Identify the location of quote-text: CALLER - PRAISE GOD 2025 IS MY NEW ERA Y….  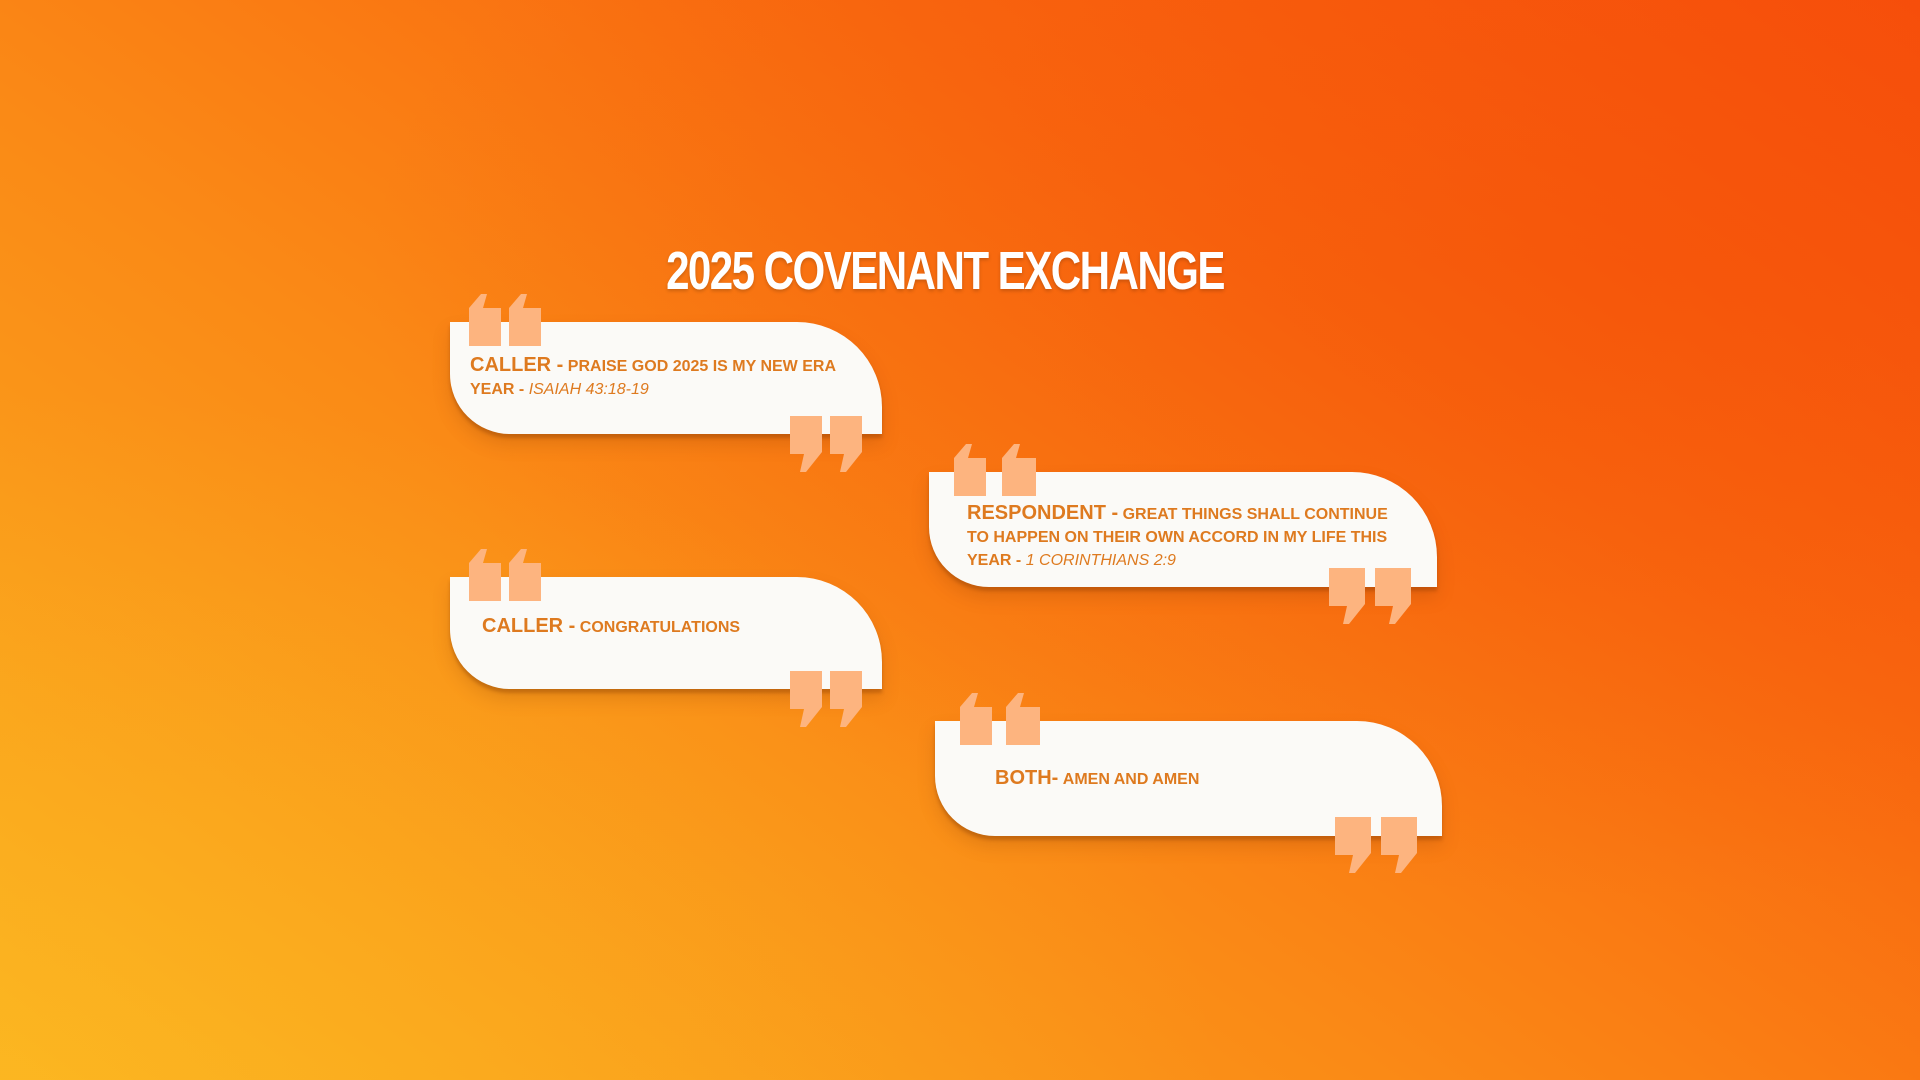
(653, 377).